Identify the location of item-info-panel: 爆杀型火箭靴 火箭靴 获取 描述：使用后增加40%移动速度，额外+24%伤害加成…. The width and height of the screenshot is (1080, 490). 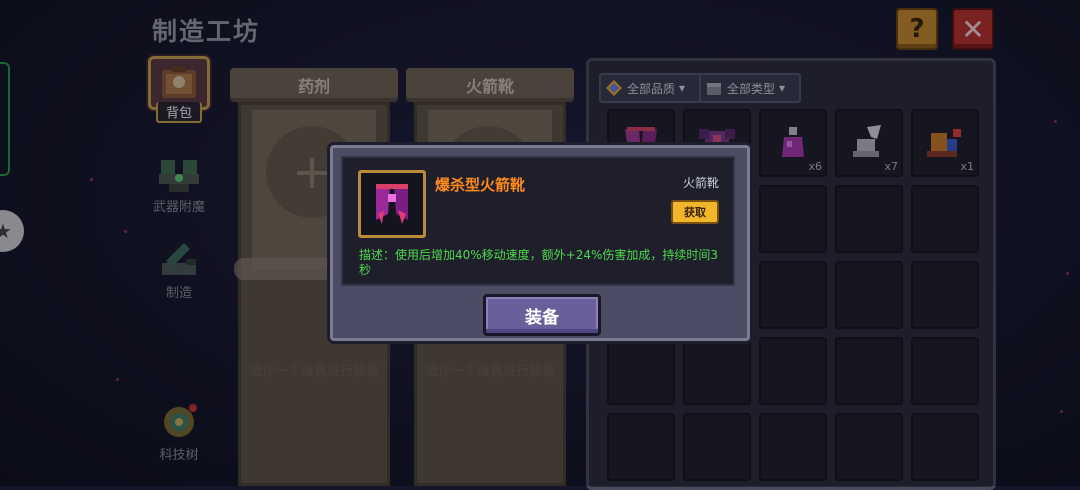
(538, 221).